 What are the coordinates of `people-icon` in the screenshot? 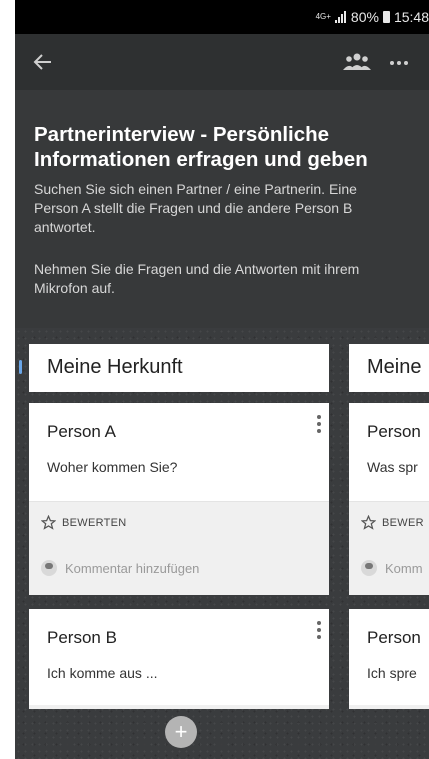 It's located at (357, 62).